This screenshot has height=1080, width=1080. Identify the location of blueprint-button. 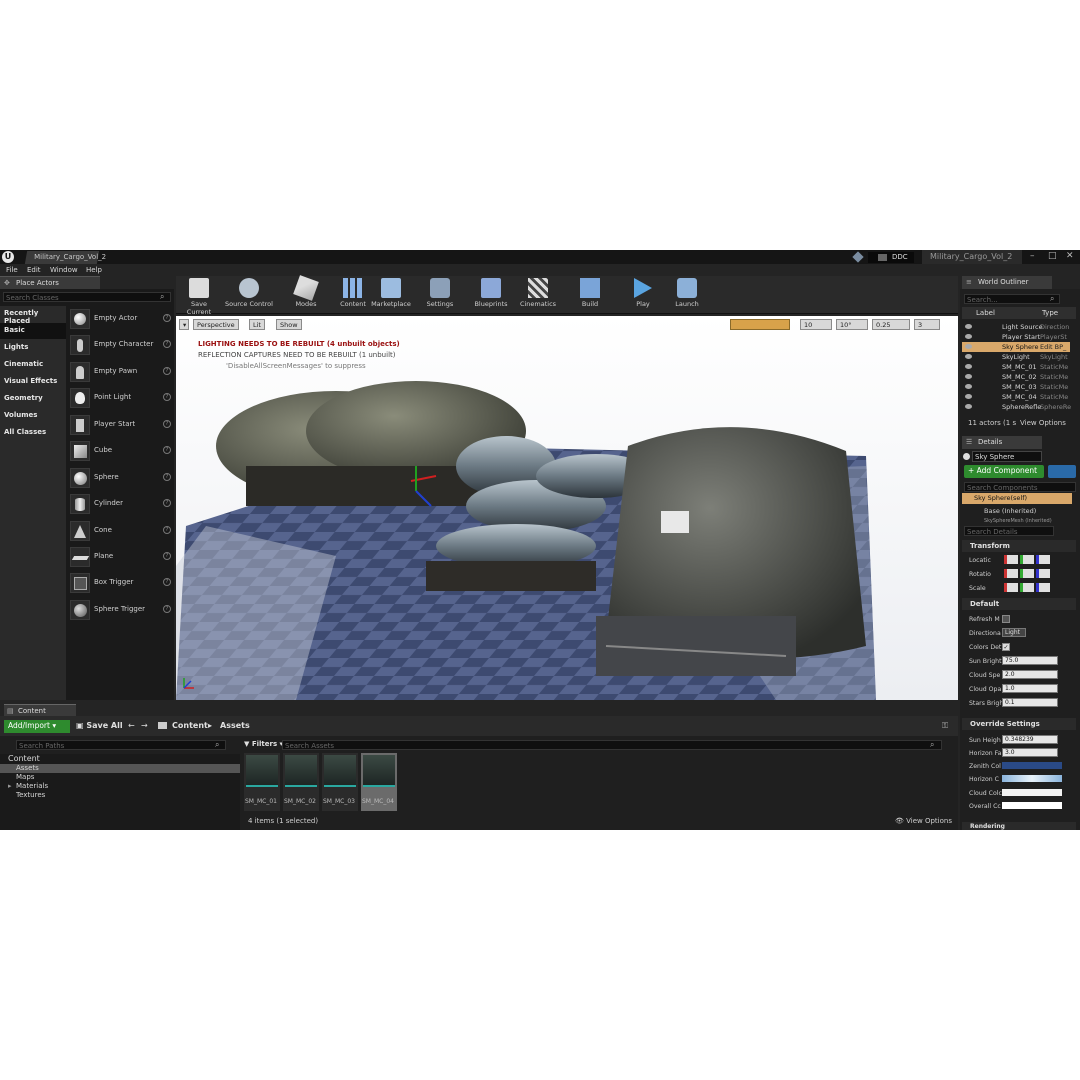
(1062, 471).